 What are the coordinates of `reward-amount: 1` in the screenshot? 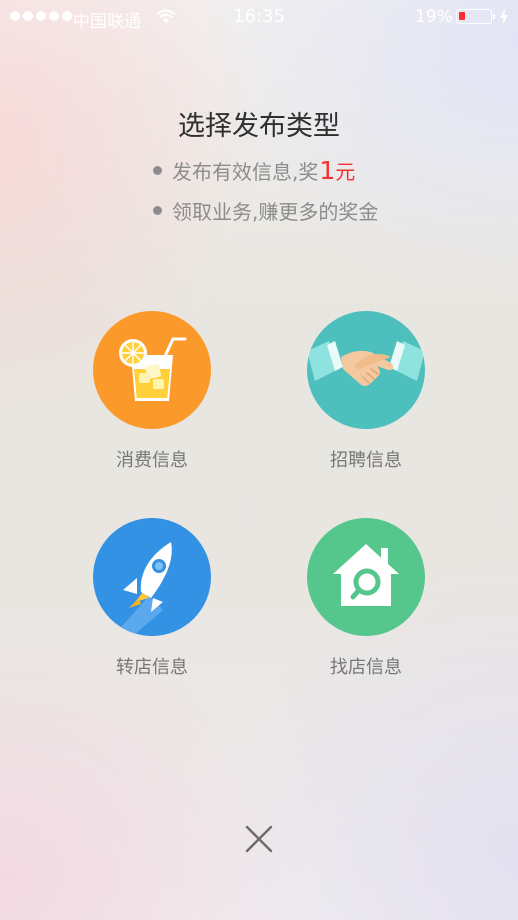 It's located at (327, 170).